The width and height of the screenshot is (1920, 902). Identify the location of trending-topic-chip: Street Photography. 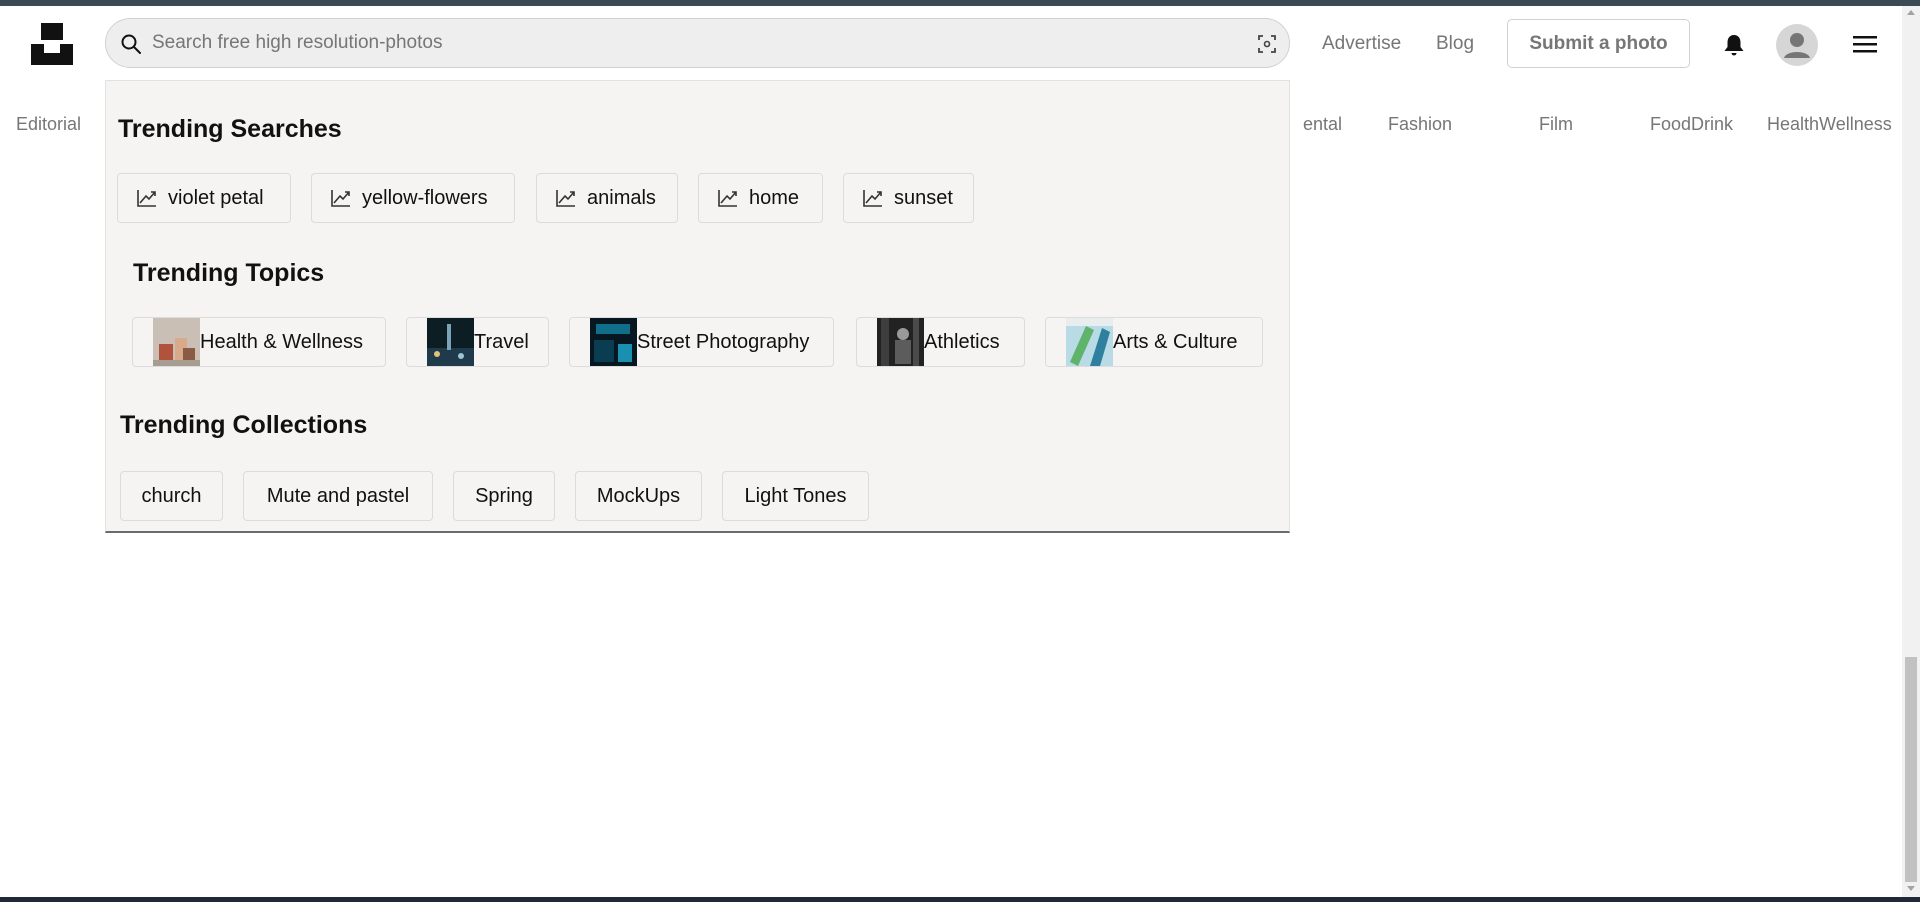
(701, 342).